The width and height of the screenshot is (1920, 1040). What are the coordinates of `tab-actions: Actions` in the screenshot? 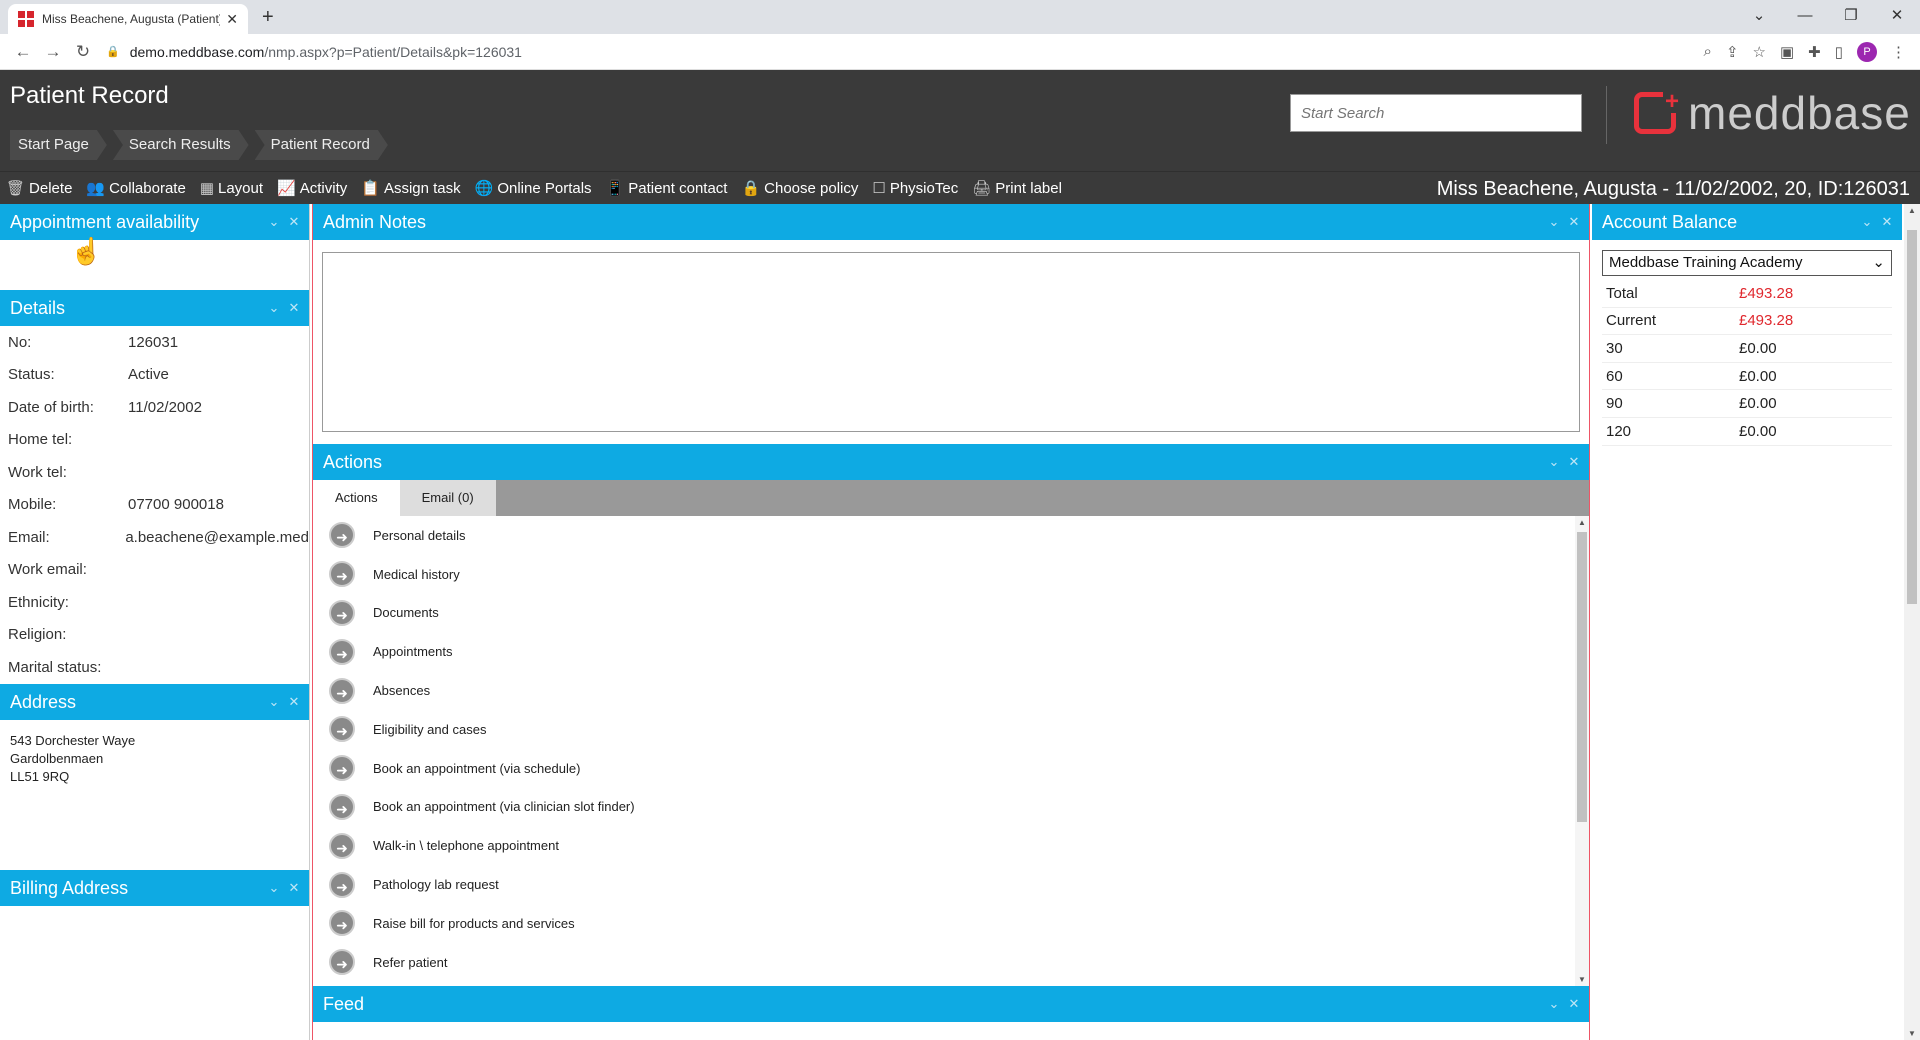 It's located at (356, 498).